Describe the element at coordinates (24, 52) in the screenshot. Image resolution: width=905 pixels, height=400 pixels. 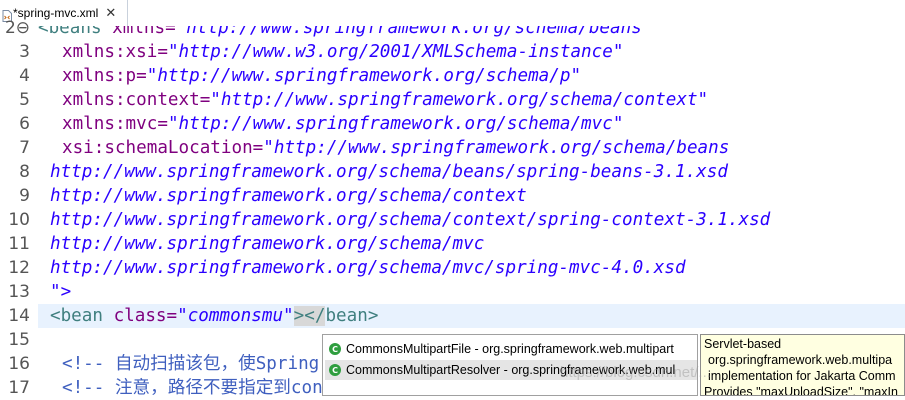
I see `line-number: 3` at that location.